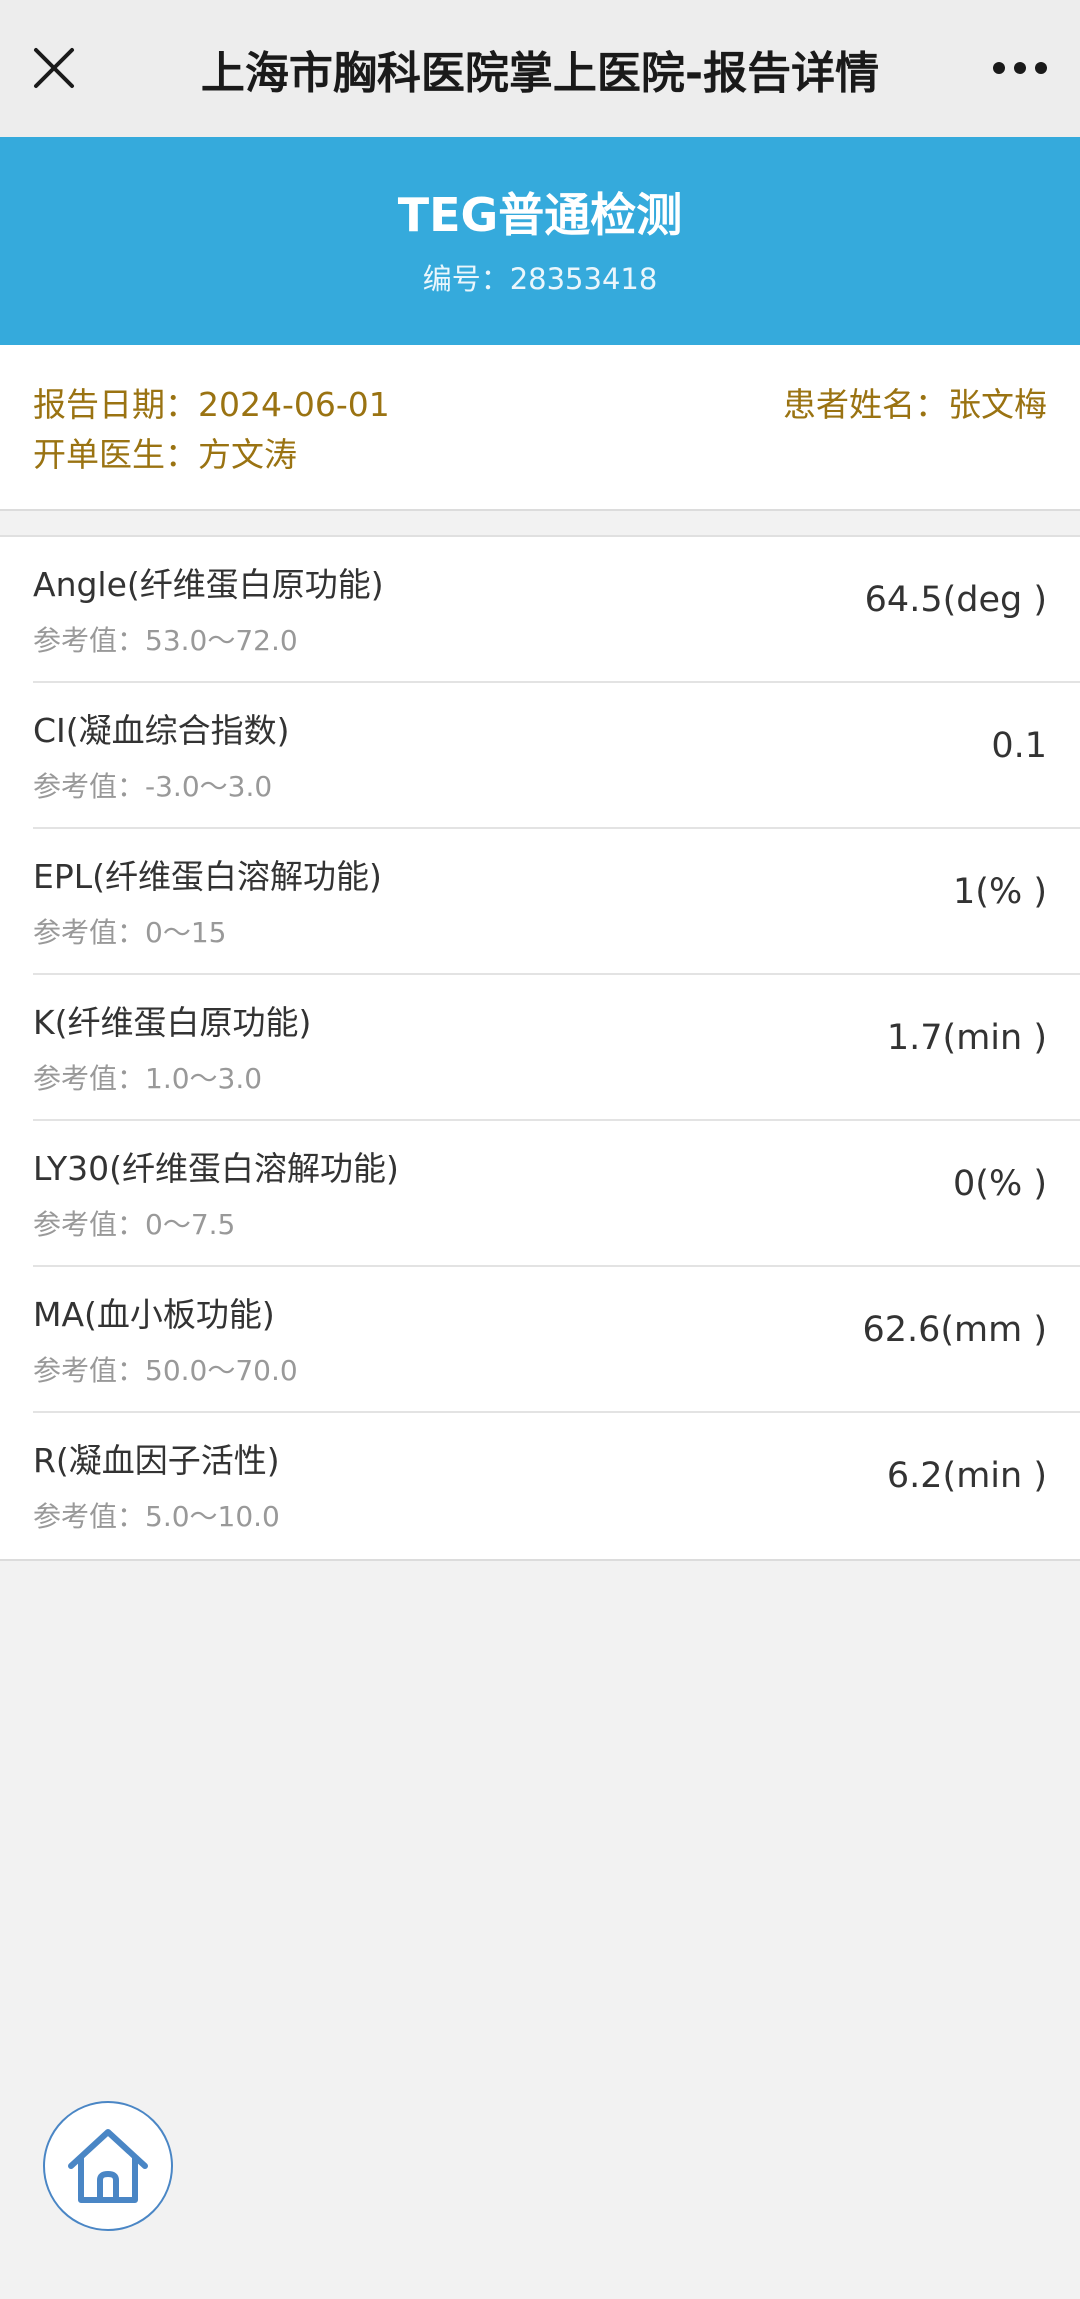  Describe the element at coordinates (156, 1516) in the screenshot. I see `result-reference: 参考值：5.0～10.0` at that location.